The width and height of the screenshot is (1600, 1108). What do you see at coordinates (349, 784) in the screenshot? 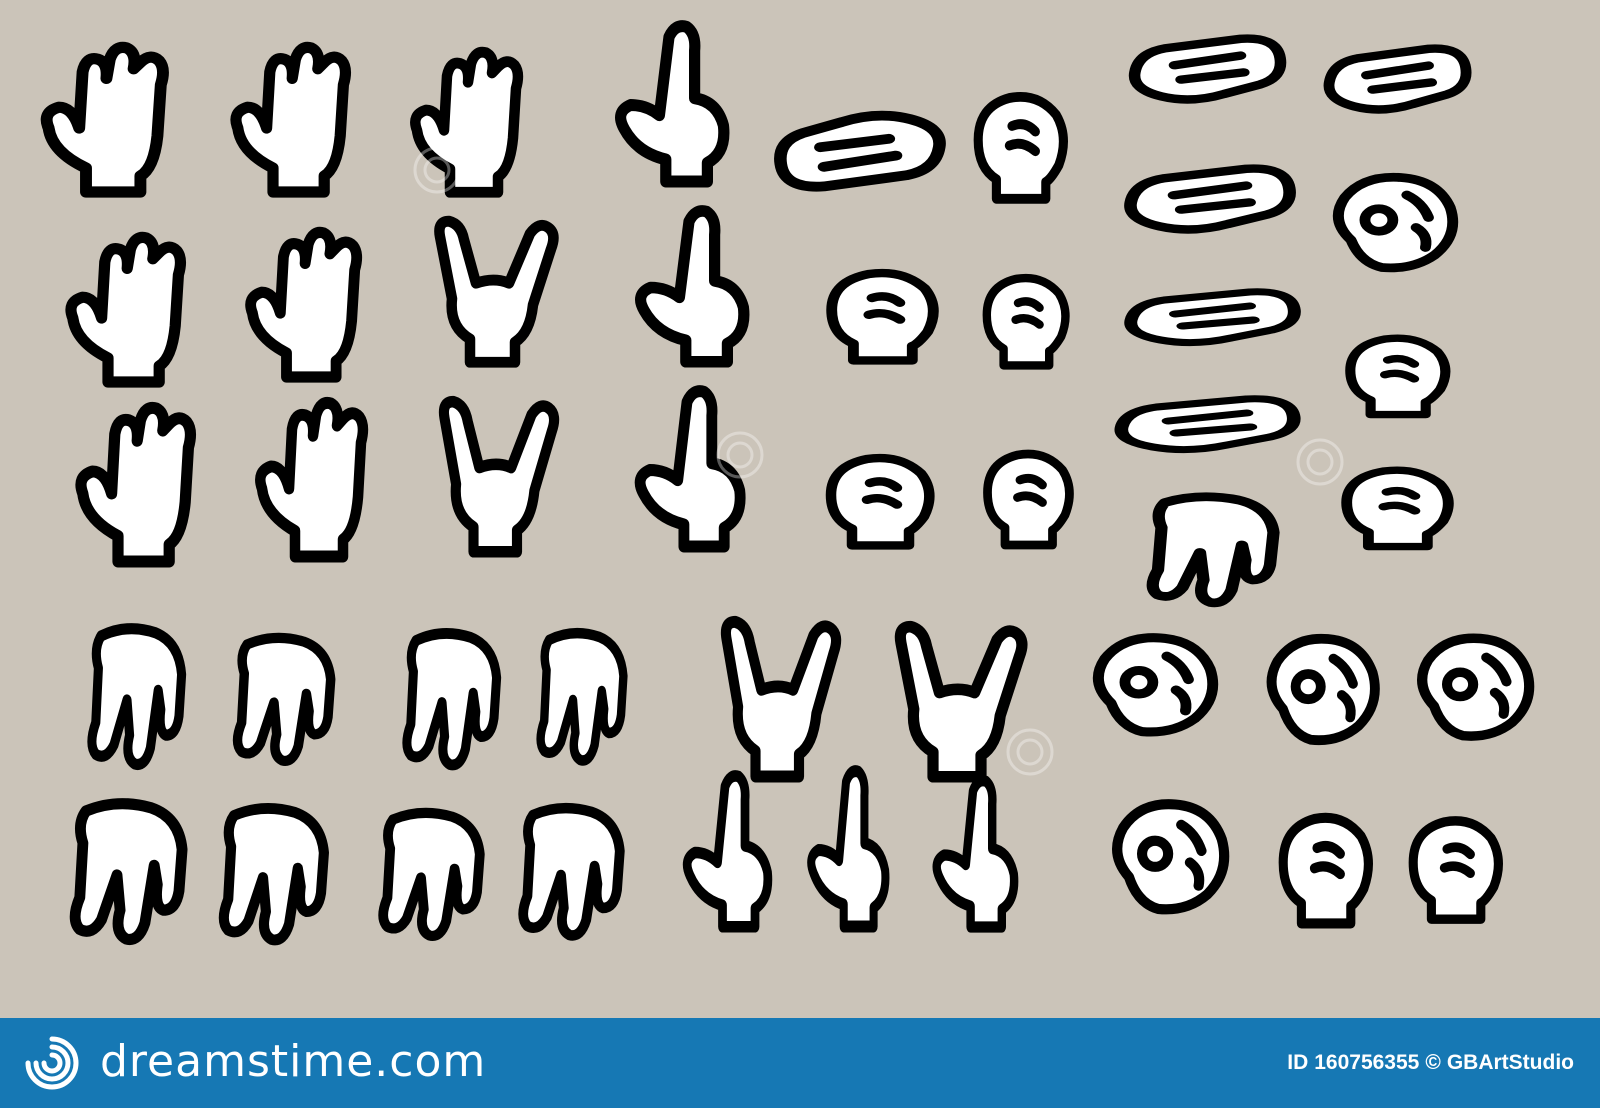
I see `open-palm-hands` at bounding box center [349, 784].